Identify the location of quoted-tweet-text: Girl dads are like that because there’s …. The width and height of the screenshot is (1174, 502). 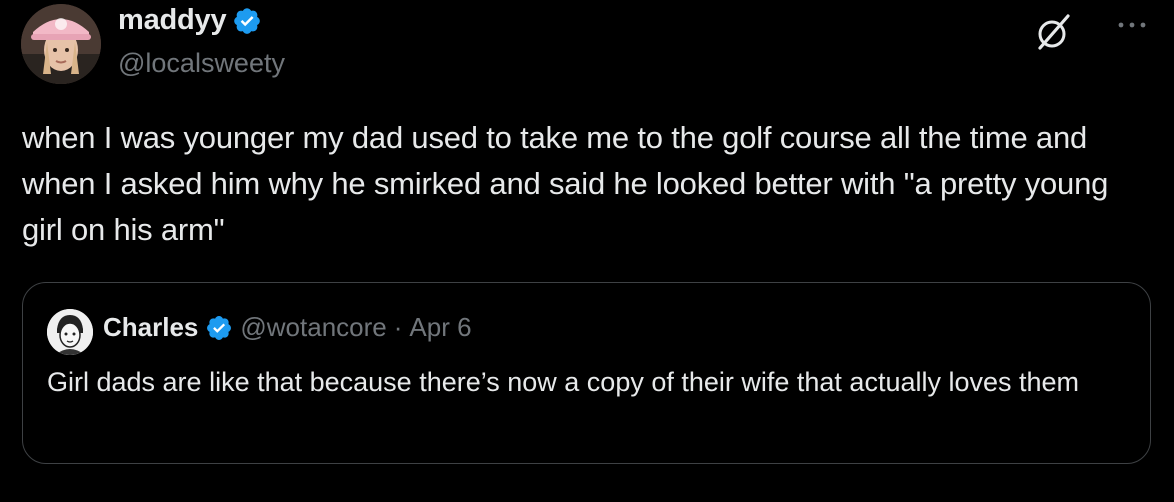
(563, 382).